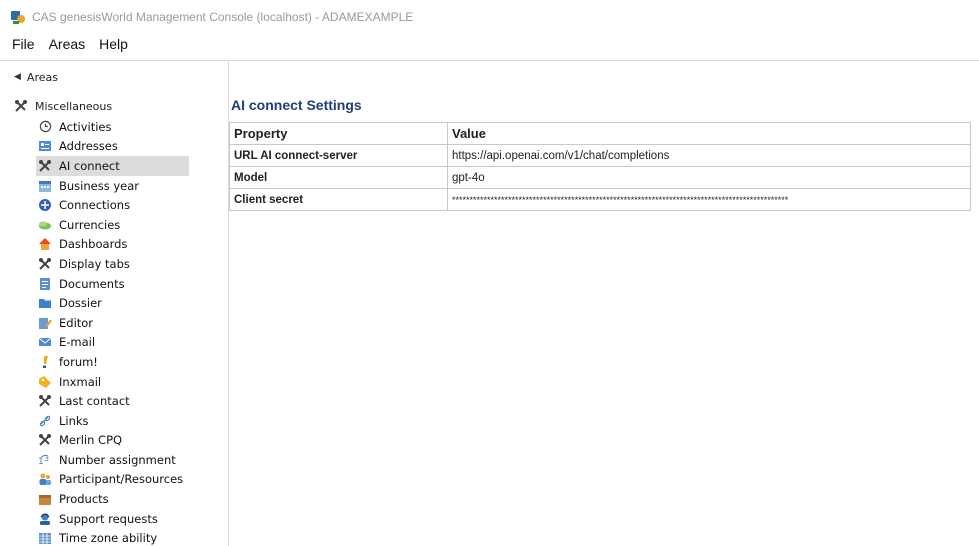 The height and width of the screenshot is (546, 979). What do you see at coordinates (45, 244) in the screenshot?
I see `house-icon` at bounding box center [45, 244].